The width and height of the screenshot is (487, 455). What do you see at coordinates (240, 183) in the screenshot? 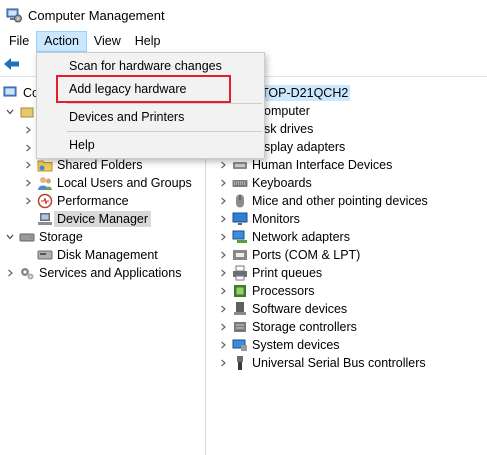
I see `keyboard-icon` at bounding box center [240, 183].